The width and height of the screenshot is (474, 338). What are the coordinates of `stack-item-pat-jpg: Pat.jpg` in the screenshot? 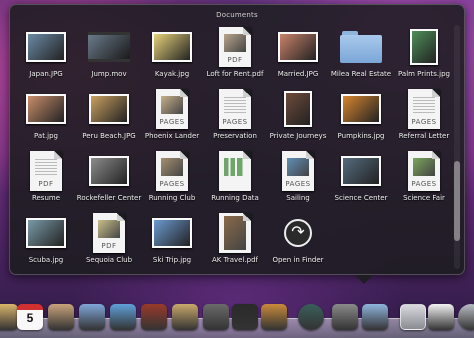 It's located at (46, 117).